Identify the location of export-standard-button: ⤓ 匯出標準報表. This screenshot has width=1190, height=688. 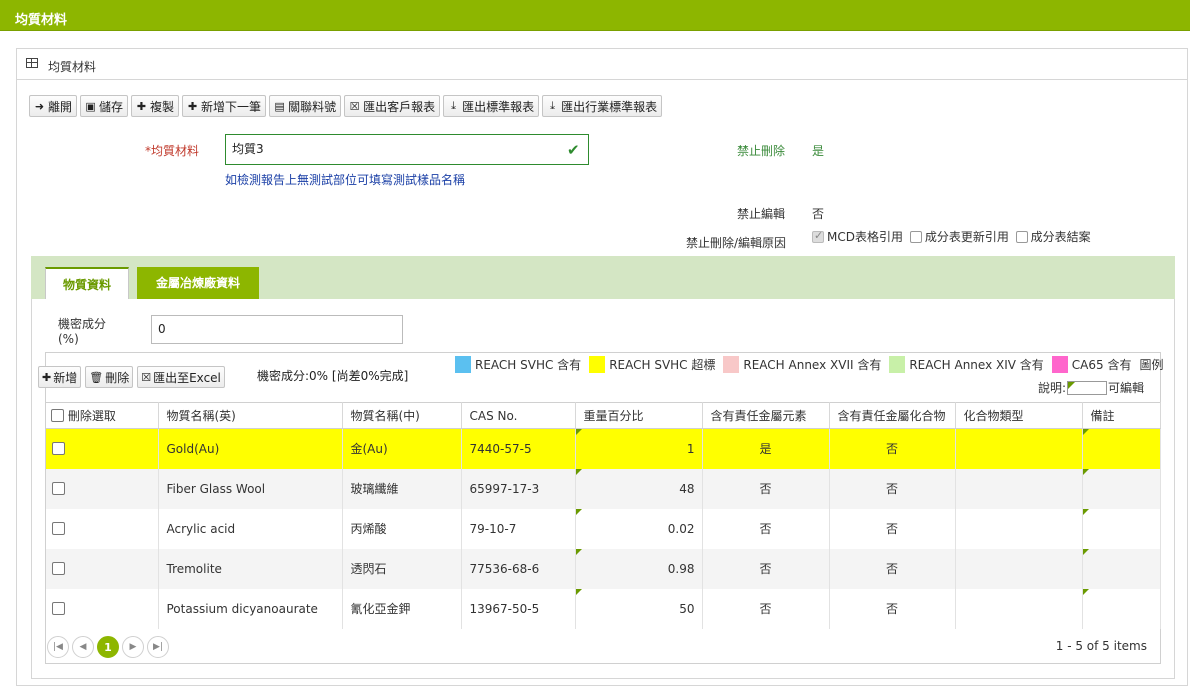
(491, 106).